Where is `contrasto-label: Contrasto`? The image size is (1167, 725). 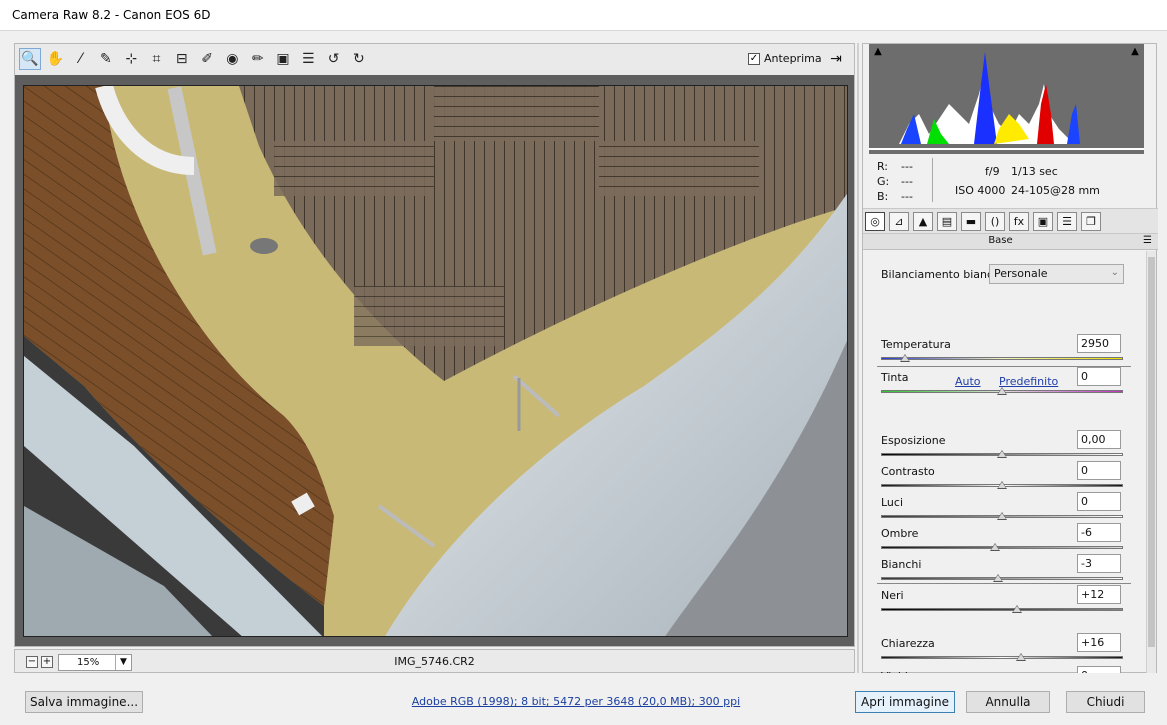 contrasto-label: Contrasto is located at coordinates (908, 471).